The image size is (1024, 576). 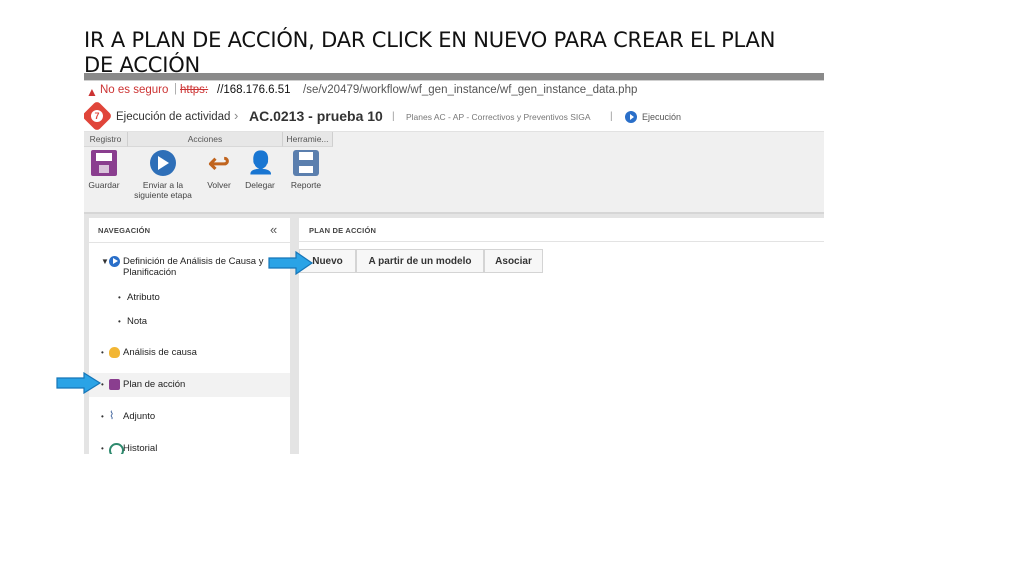 What do you see at coordinates (189, 385) in the screenshot?
I see `nav-item-plan-accion: • Plan de acción` at bounding box center [189, 385].